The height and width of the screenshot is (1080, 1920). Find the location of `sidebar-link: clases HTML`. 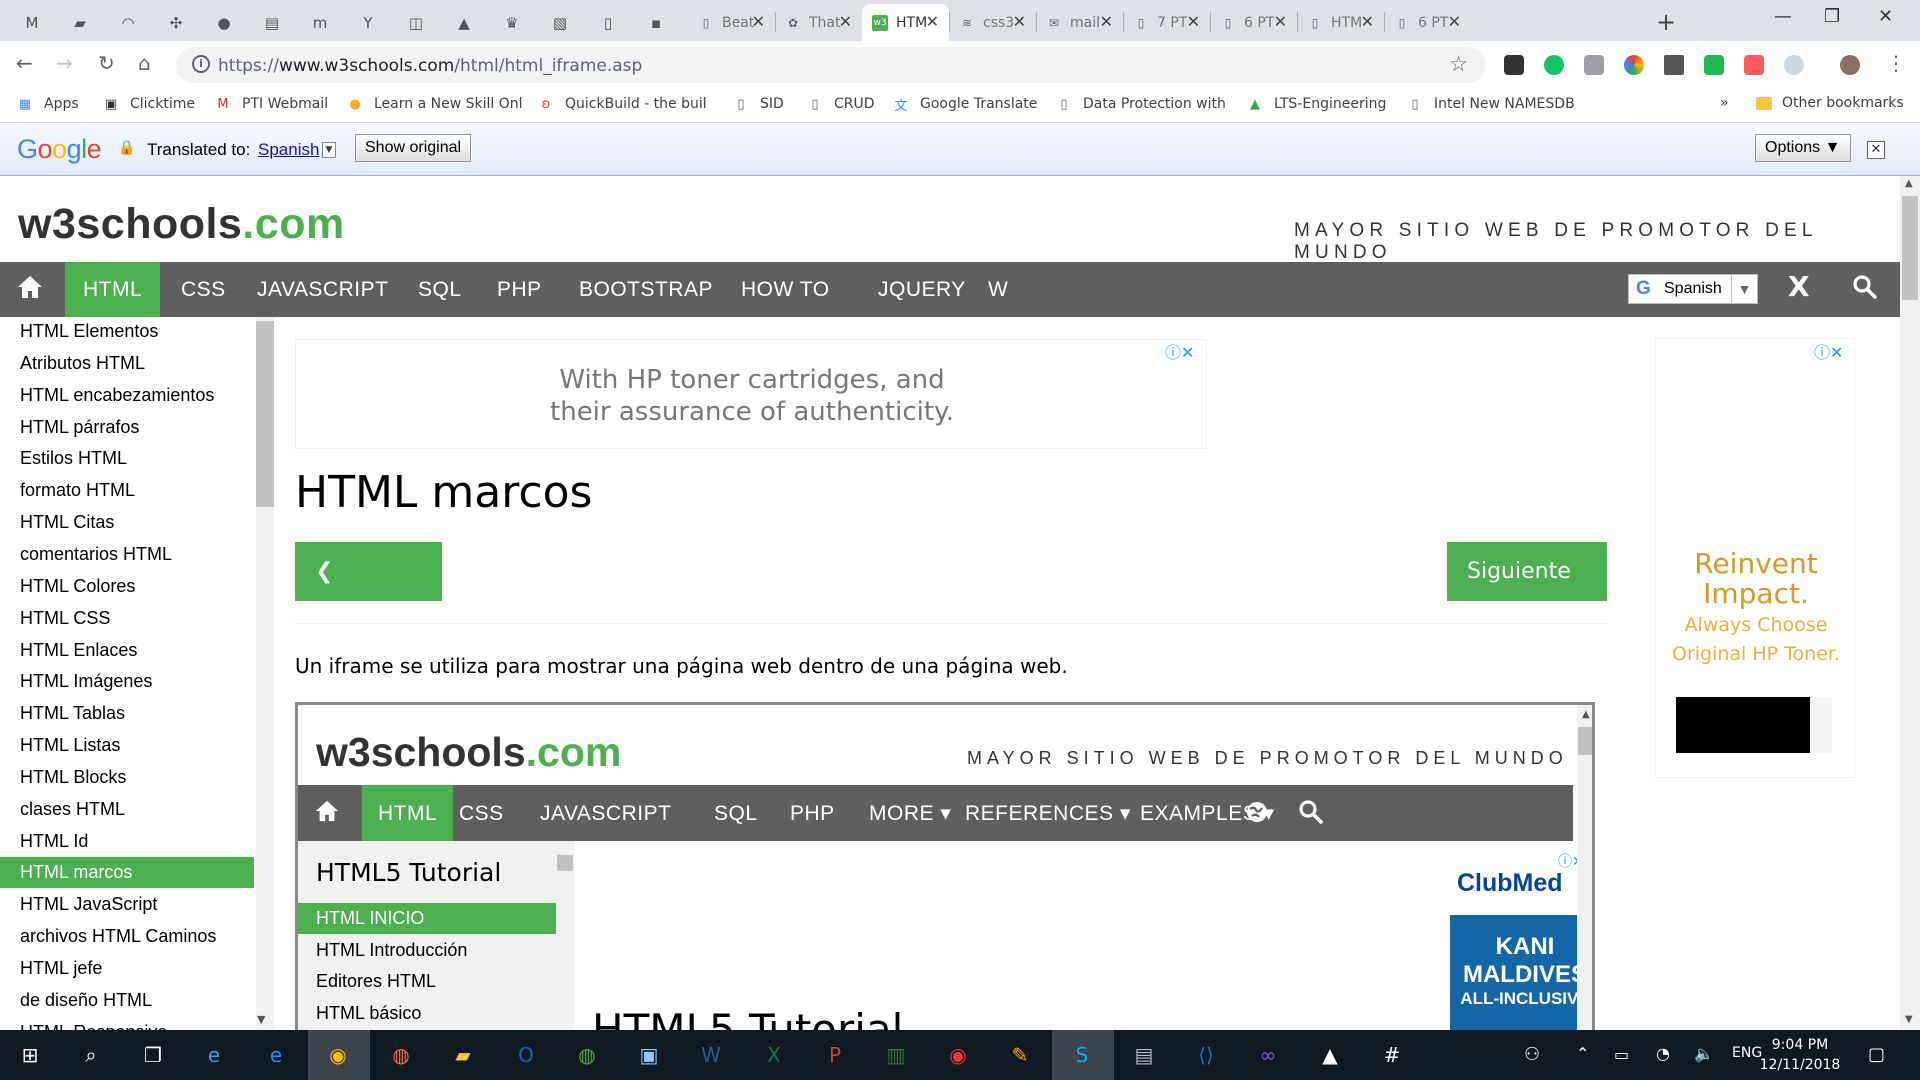

sidebar-link: clases HTML is located at coordinates (127, 809).